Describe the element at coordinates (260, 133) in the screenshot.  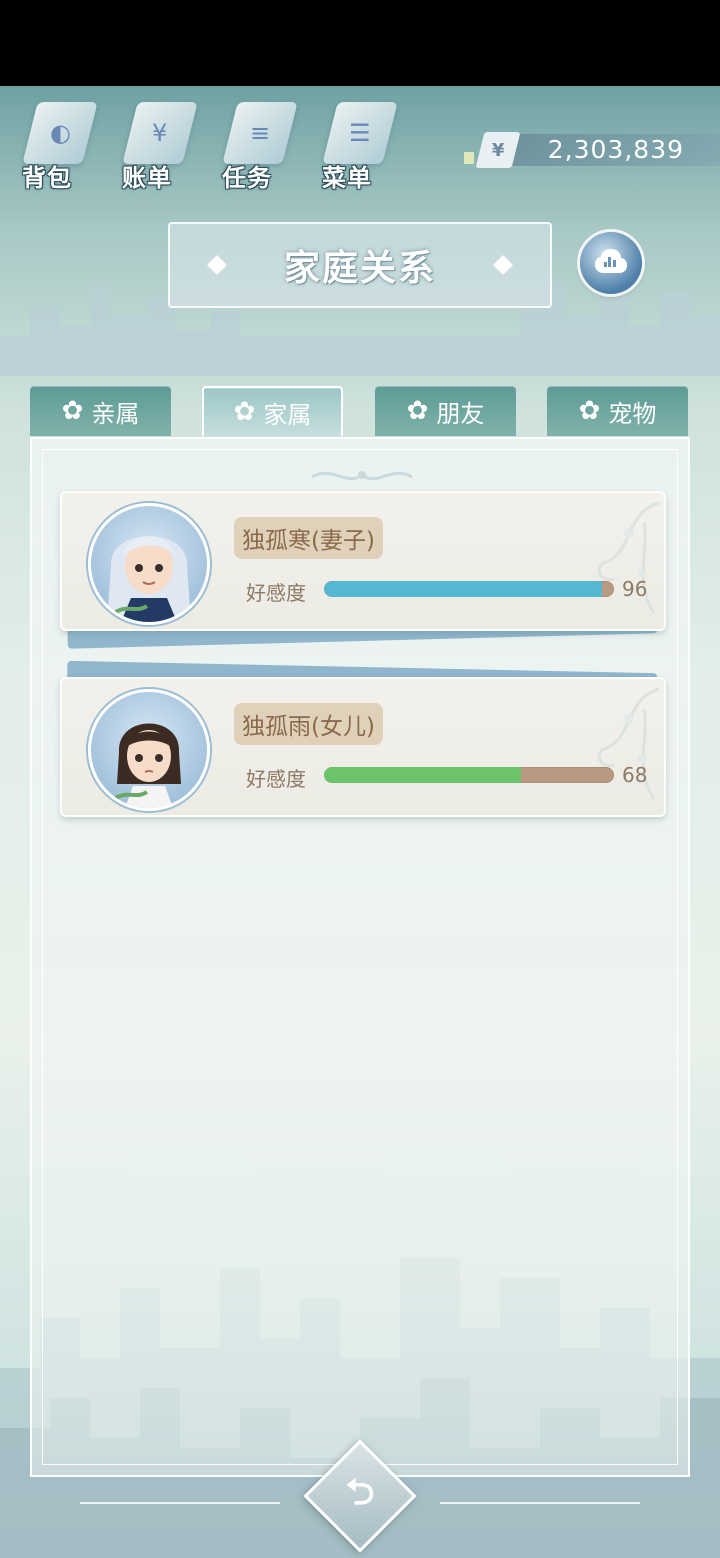
I see `task-icon: ≡` at that location.